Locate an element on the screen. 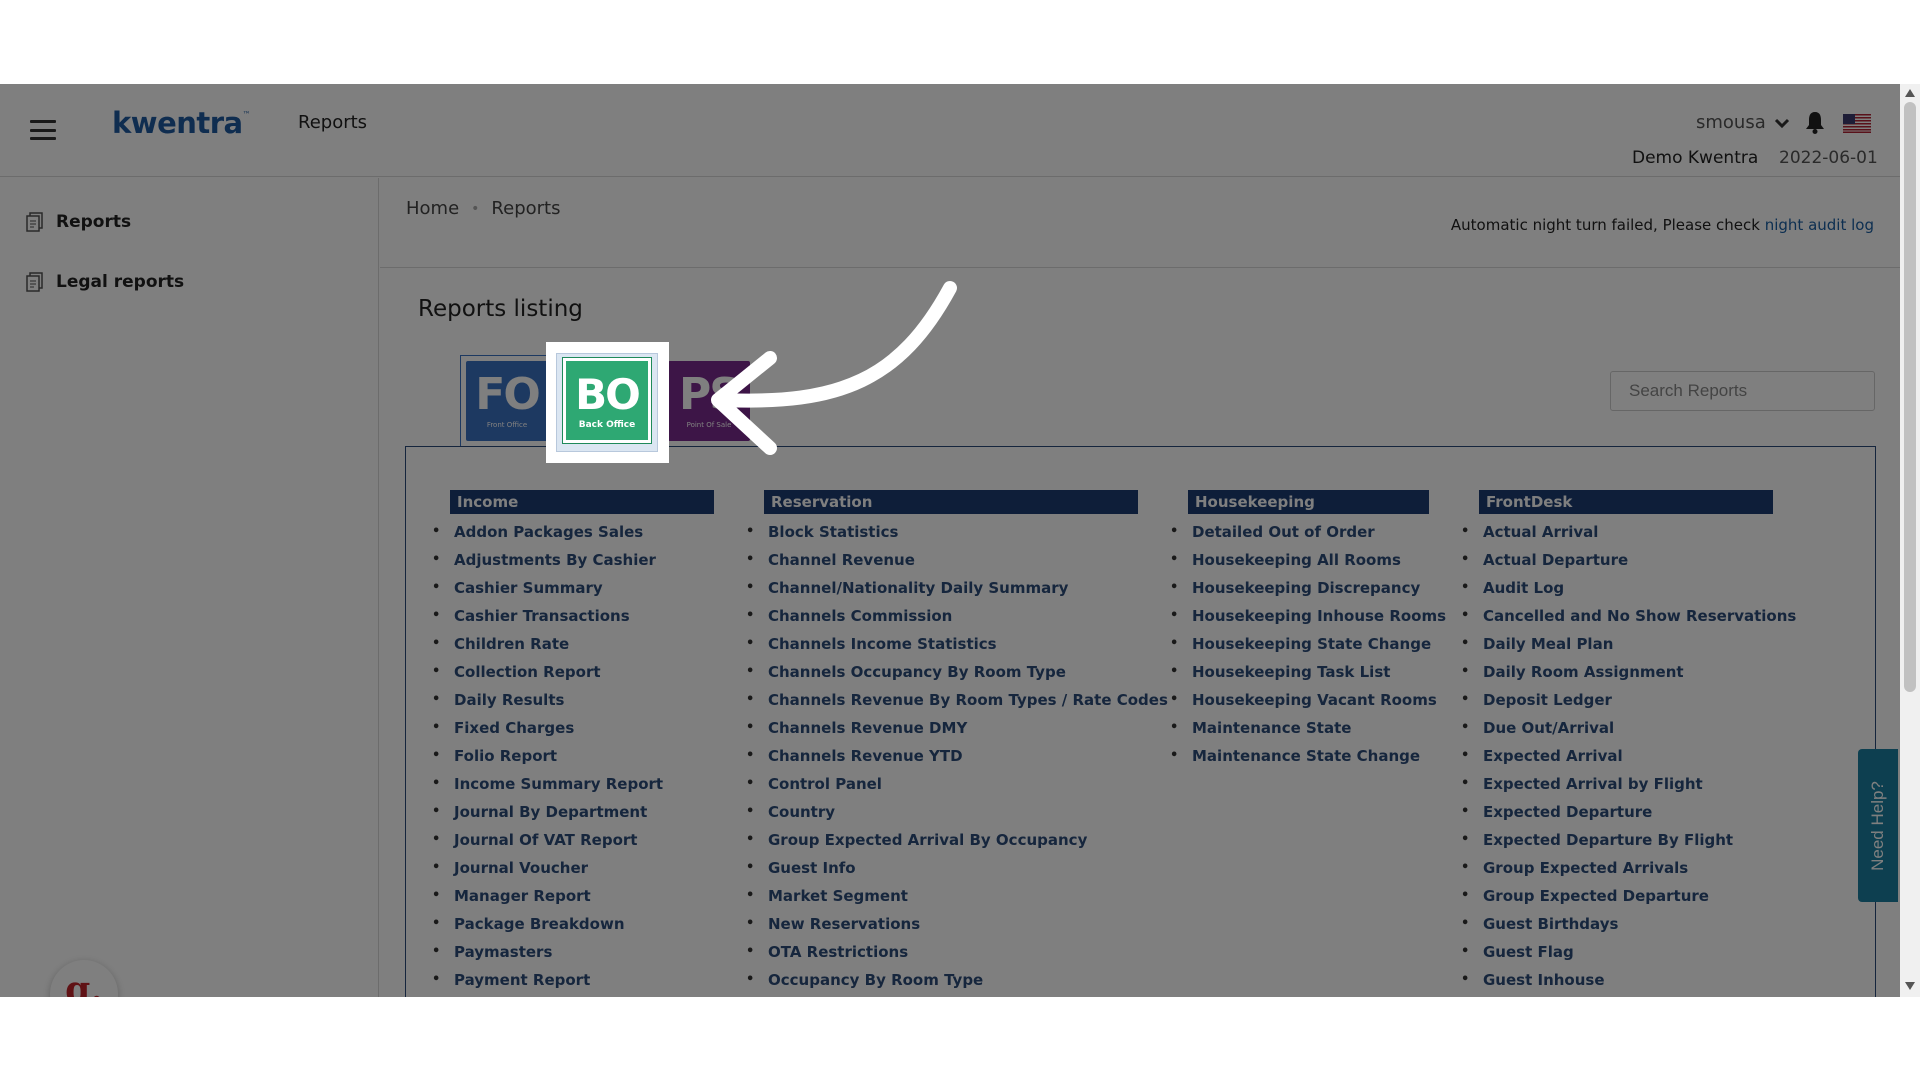 This screenshot has width=1920, height=1080. report-link: Expected Arrival by Flight is located at coordinates (1617, 784).